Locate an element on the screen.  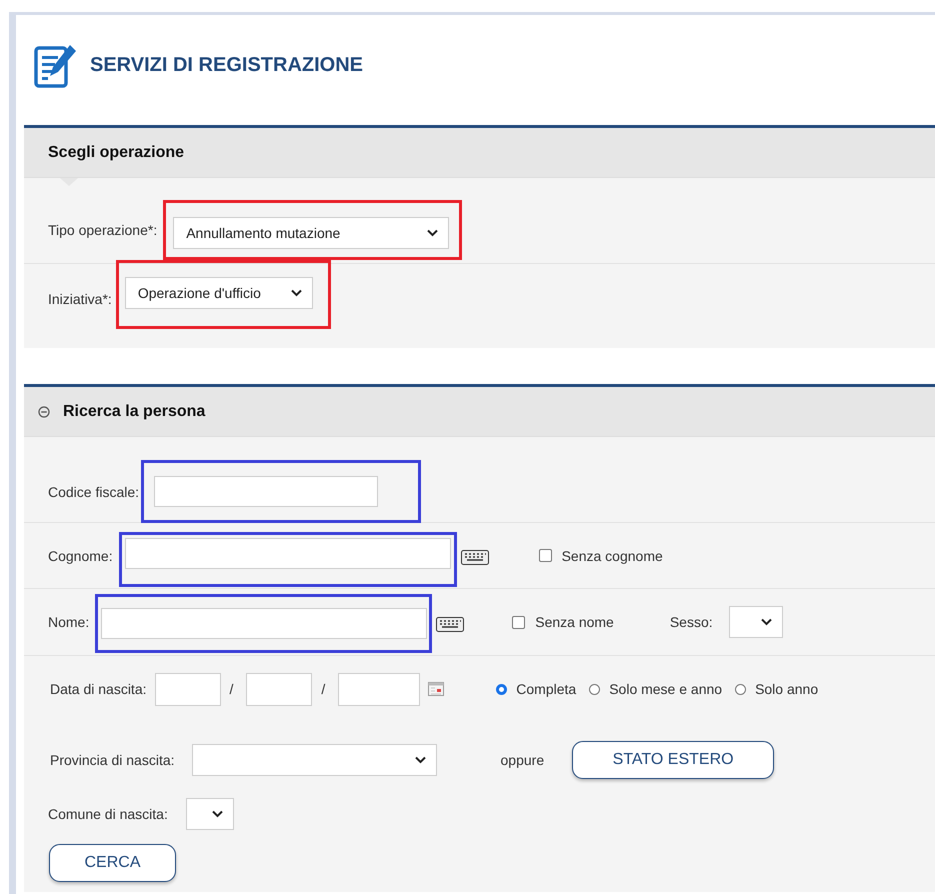
search-button: CERCA is located at coordinates (112, 863).